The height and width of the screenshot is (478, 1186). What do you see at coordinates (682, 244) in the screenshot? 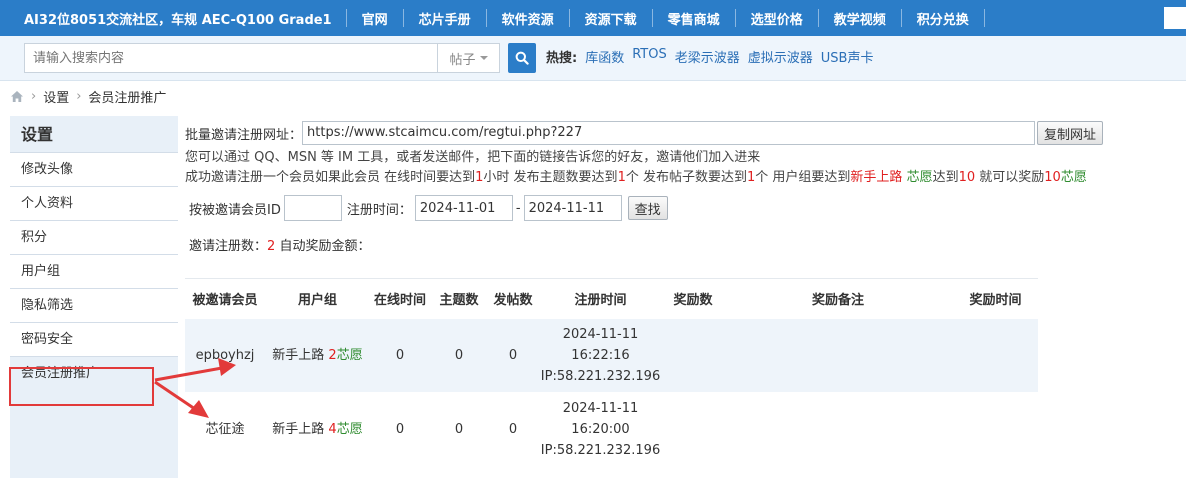
I see `invite-summary: 邀请注册数：2 自动奖励金额：` at bounding box center [682, 244].